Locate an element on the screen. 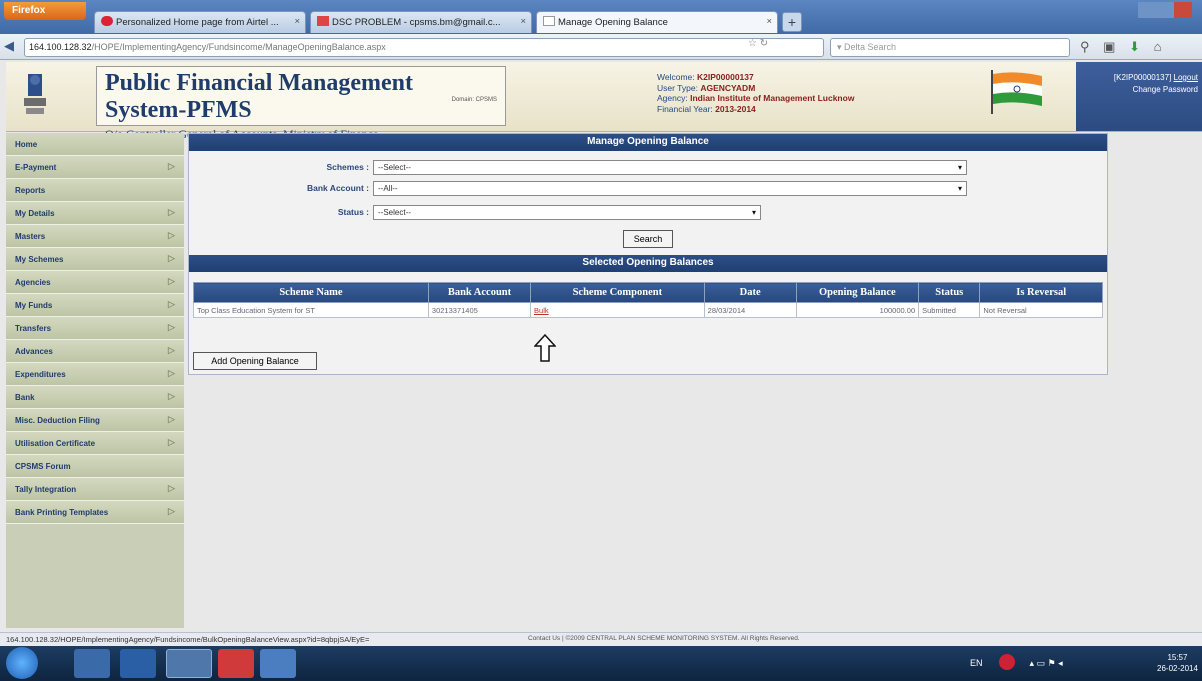 This screenshot has height=681, width=1202. column-header: Scheme Component is located at coordinates (617, 292).